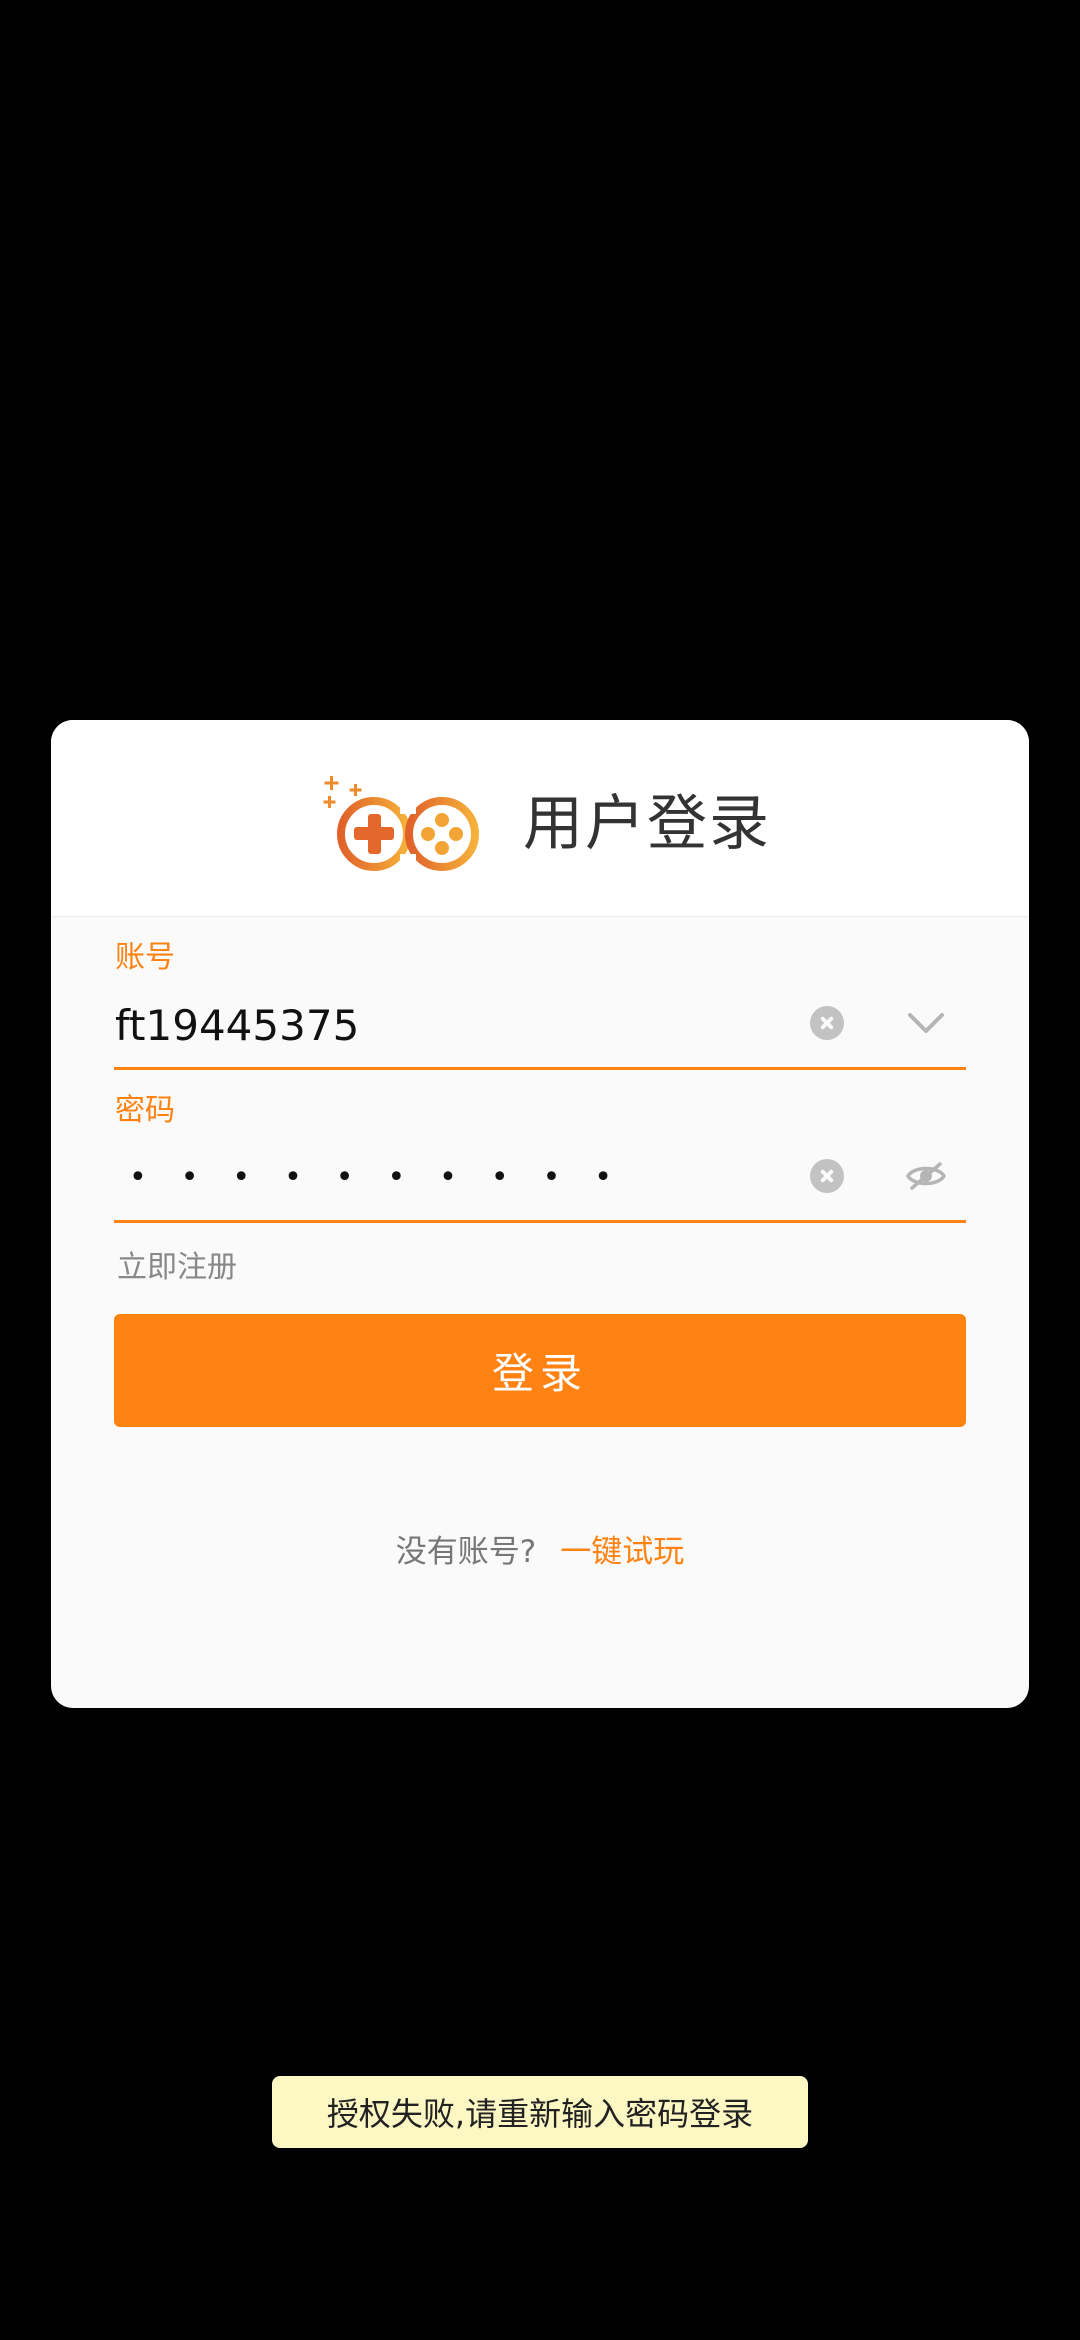 The width and height of the screenshot is (1080, 2340). Describe the element at coordinates (622, 1552) in the screenshot. I see `quick-play-link: 一键试玩` at that location.